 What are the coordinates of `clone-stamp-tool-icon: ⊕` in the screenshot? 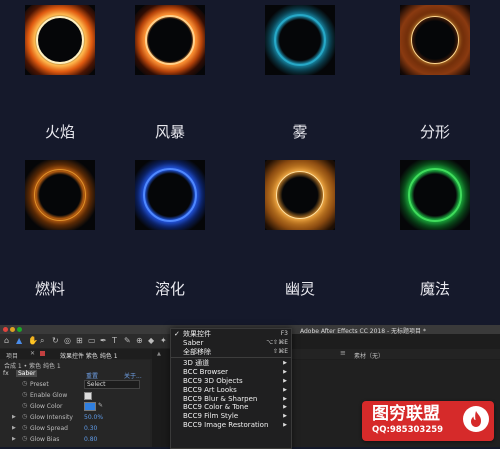 It's located at (139, 341).